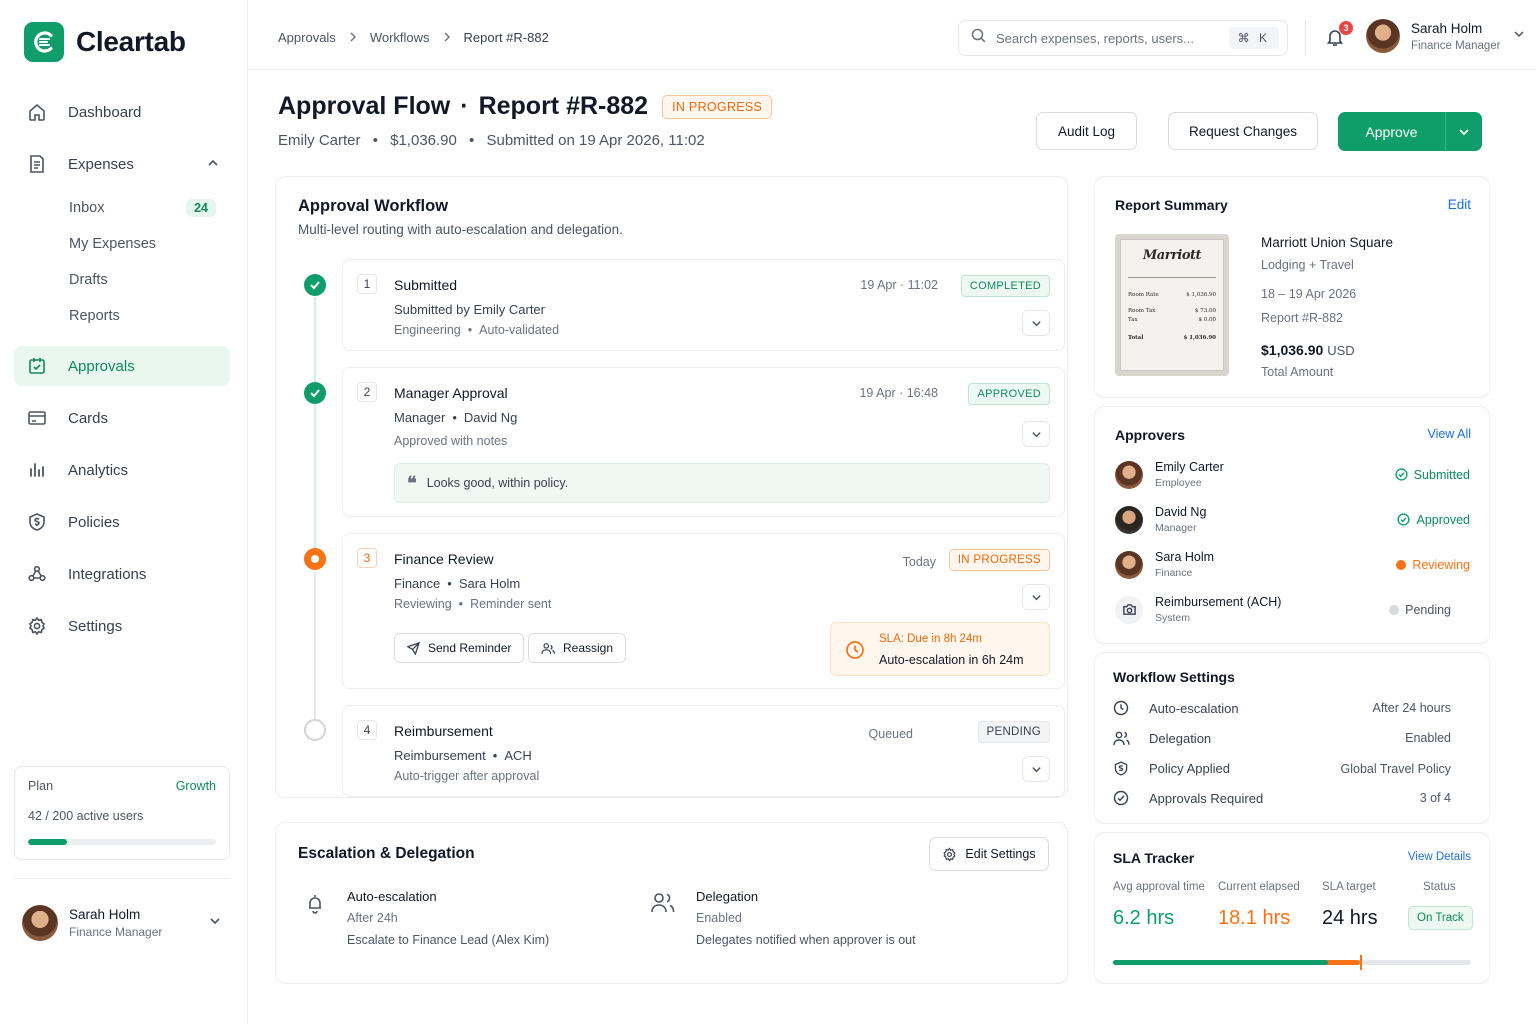  What do you see at coordinates (1009, 394) in the screenshot?
I see `status-badge: APPROVED` at bounding box center [1009, 394].